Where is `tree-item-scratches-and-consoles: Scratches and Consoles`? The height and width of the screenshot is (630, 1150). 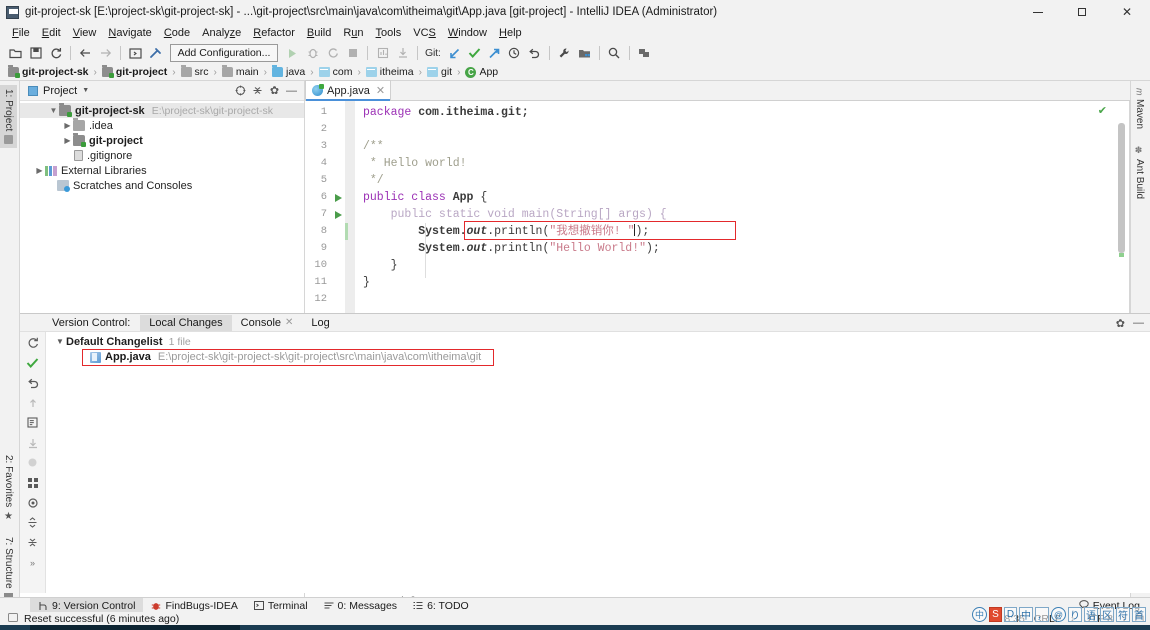
tree-item-scratches-and-consoles: Scratches and Consoles is located at coordinates (162, 185).